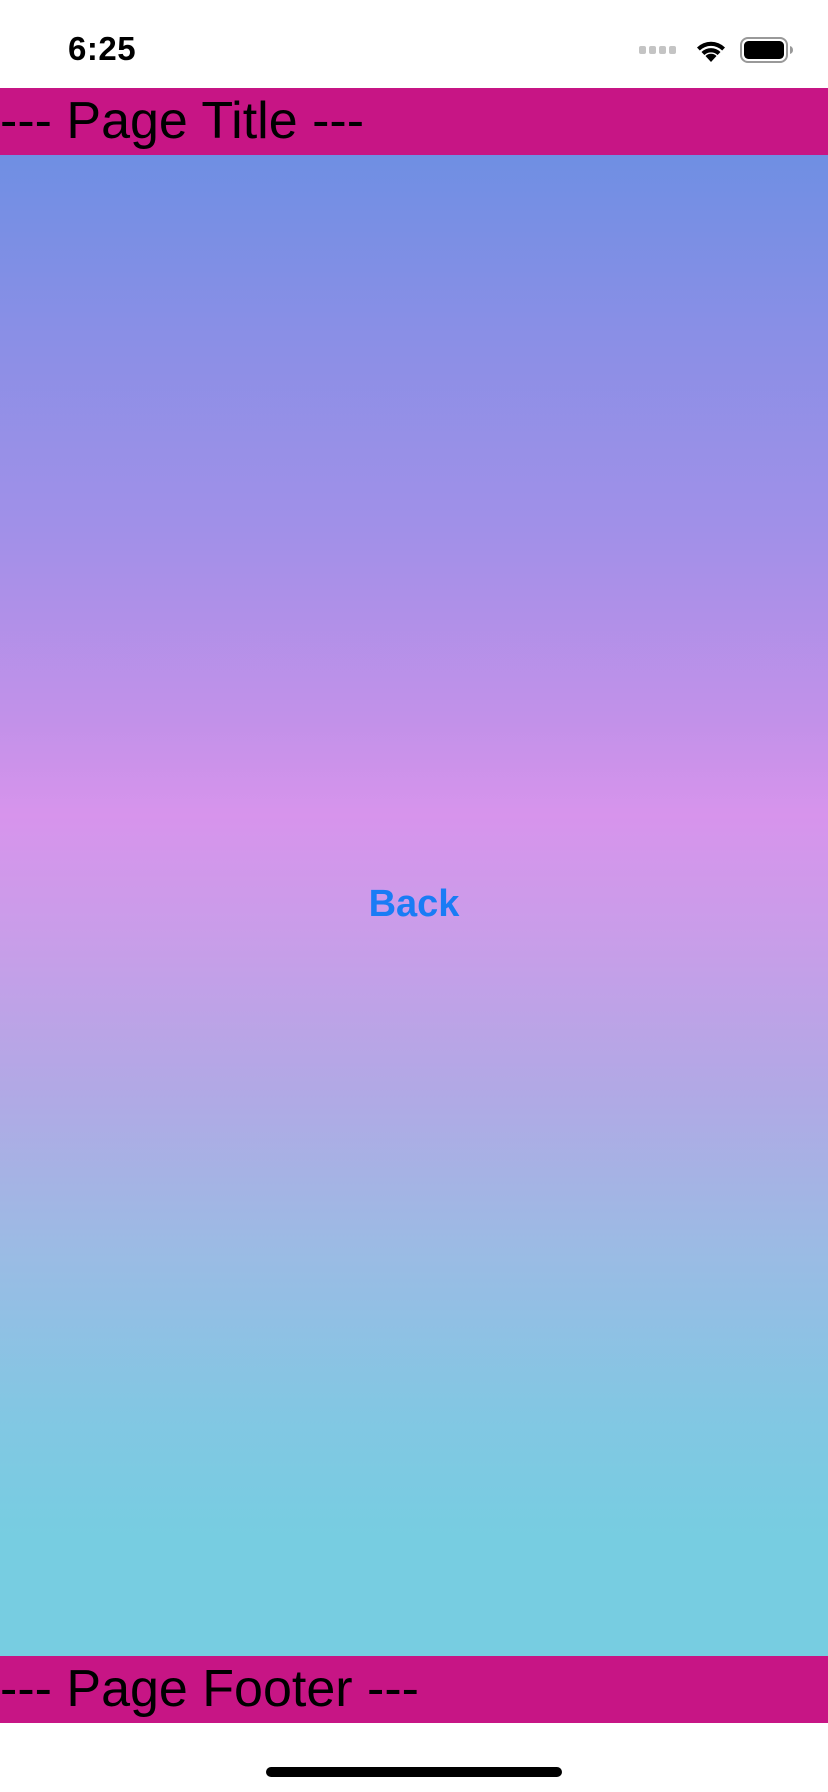 The height and width of the screenshot is (1792, 828). Describe the element at coordinates (182, 121) in the screenshot. I see `page-title: --- Page Title ---` at that location.